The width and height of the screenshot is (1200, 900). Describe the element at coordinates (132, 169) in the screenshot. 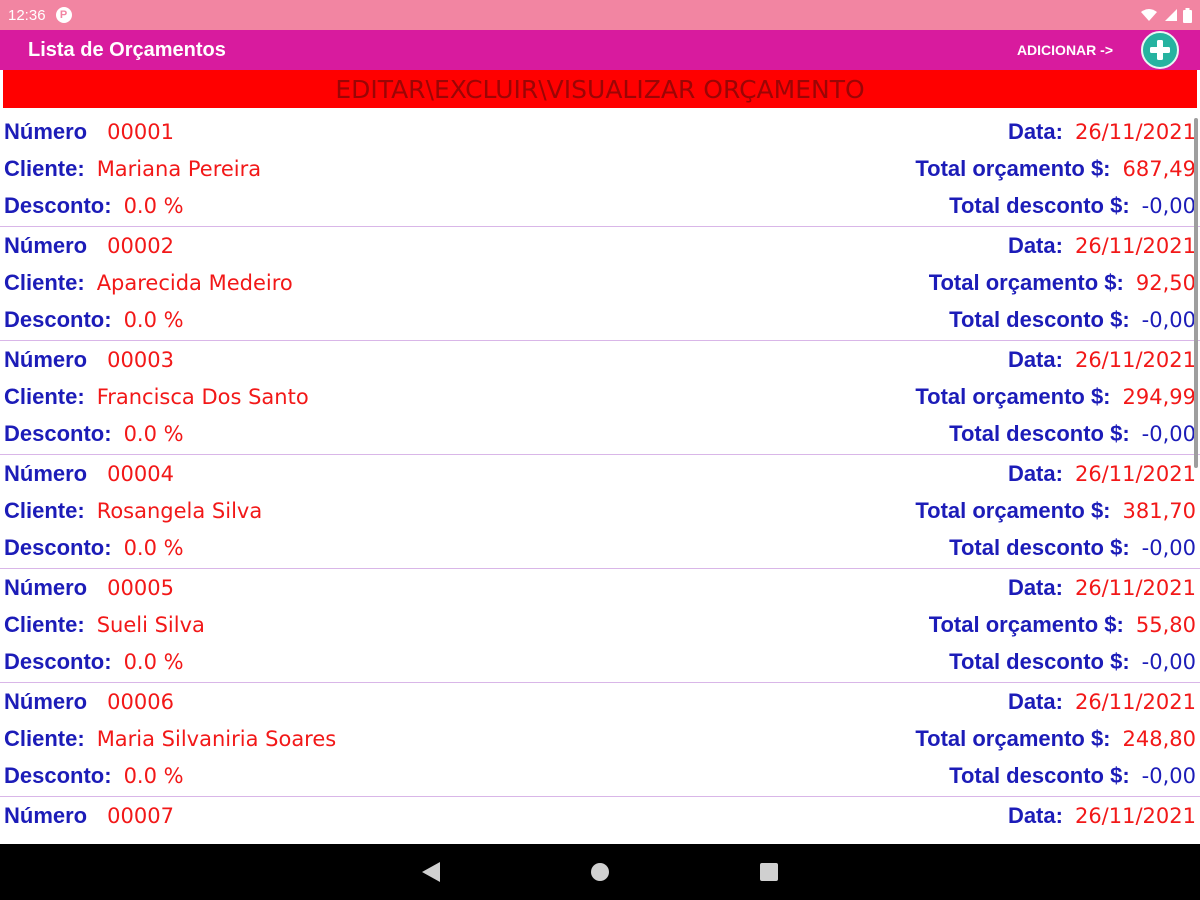

I see `row-cliente-left: Cliente: Mariana Pereira` at that location.